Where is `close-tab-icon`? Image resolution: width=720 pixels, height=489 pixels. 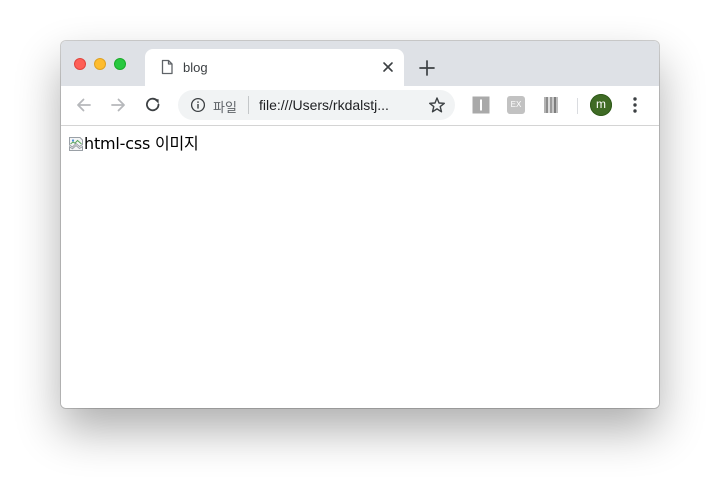
close-tab-icon is located at coordinates (388, 67).